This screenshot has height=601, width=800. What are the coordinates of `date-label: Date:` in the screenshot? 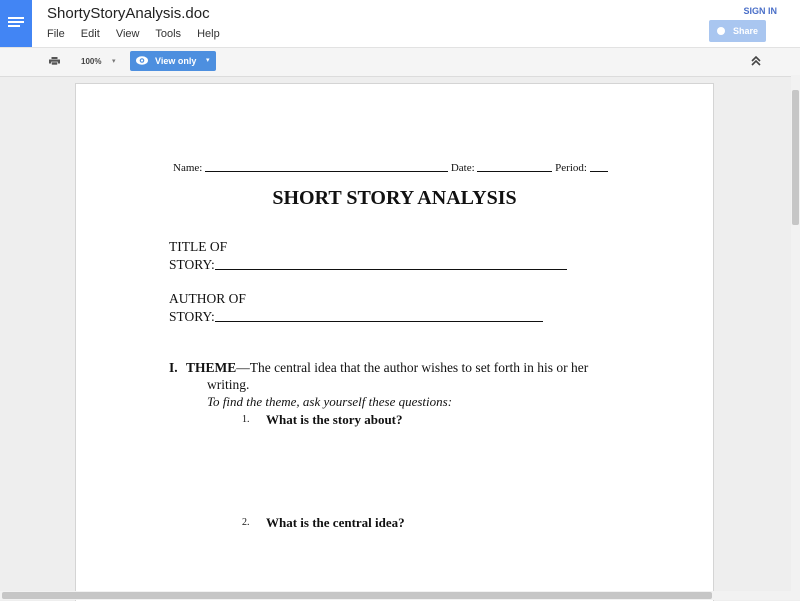 It's located at (462, 168).